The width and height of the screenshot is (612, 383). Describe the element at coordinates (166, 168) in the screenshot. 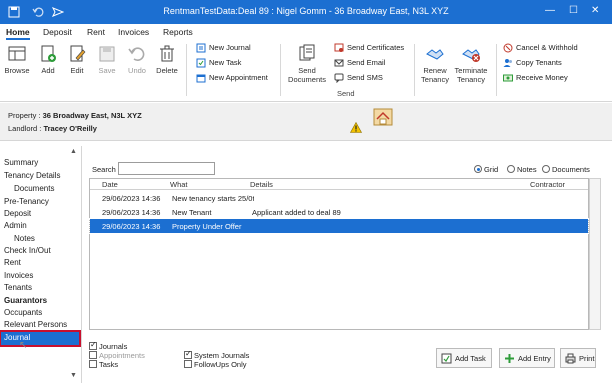

I see `search-input` at that location.